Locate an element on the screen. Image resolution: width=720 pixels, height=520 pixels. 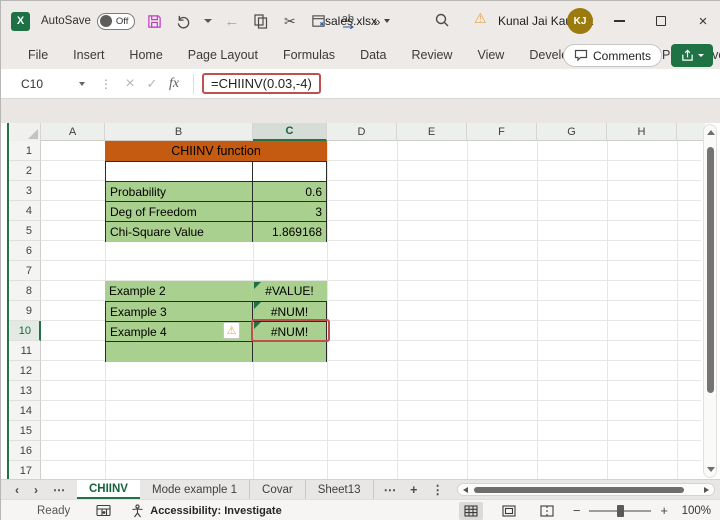
column-header-h: H is located at coordinates (642, 132).